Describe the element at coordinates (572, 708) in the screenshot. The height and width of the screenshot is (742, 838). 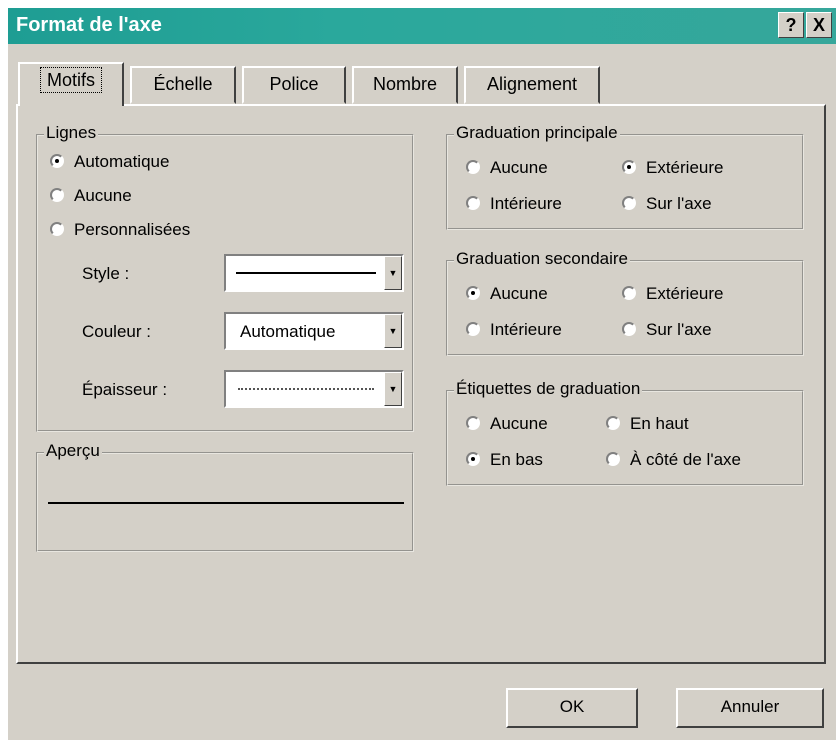
I see `ok-button: OK` at that location.